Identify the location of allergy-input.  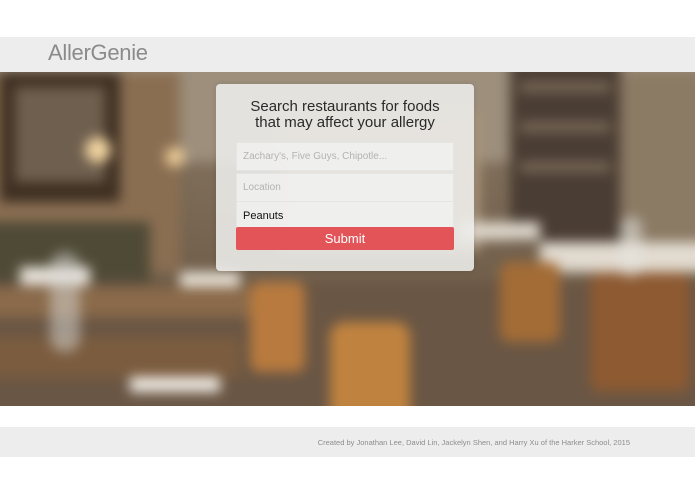
(345, 215).